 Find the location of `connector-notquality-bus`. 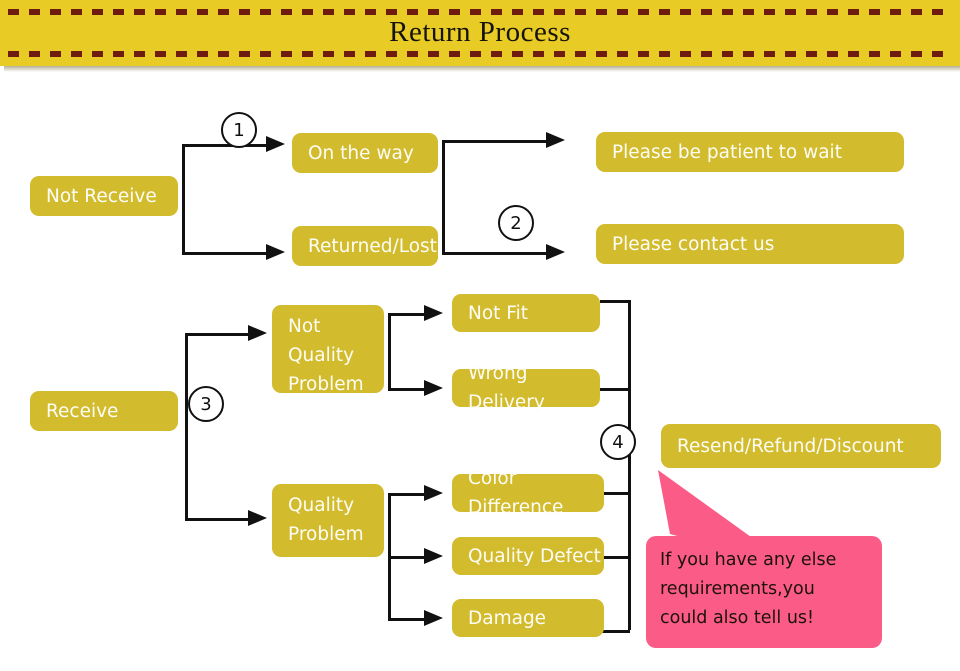

connector-notquality-bus is located at coordinates (389, 350).